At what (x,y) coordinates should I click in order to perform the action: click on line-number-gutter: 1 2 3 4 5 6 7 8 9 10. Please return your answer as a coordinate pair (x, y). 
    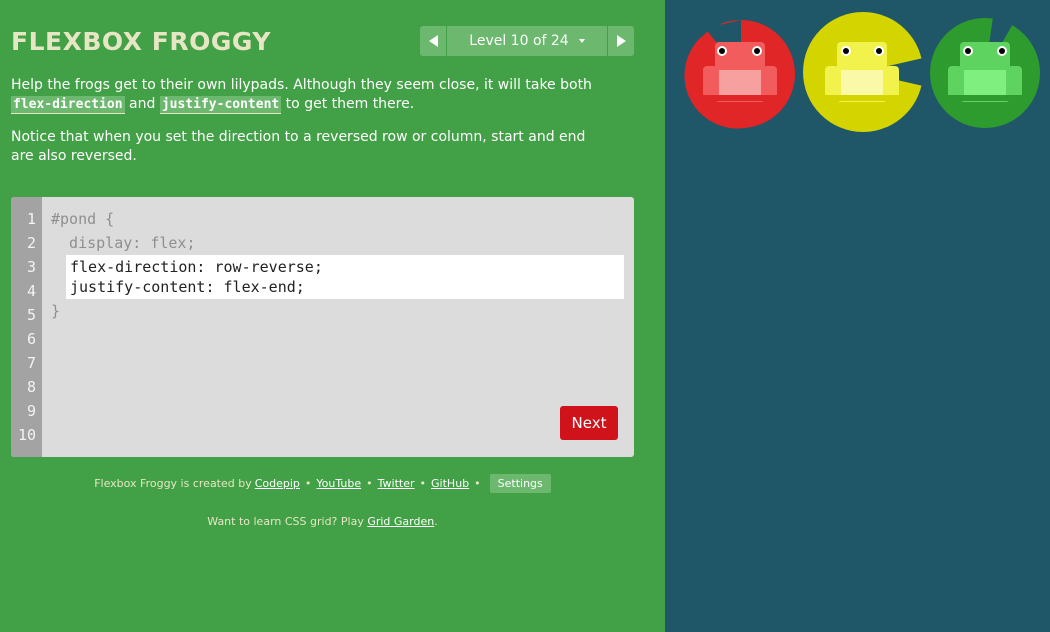
    Looking at the image, I should click on (26, 327).